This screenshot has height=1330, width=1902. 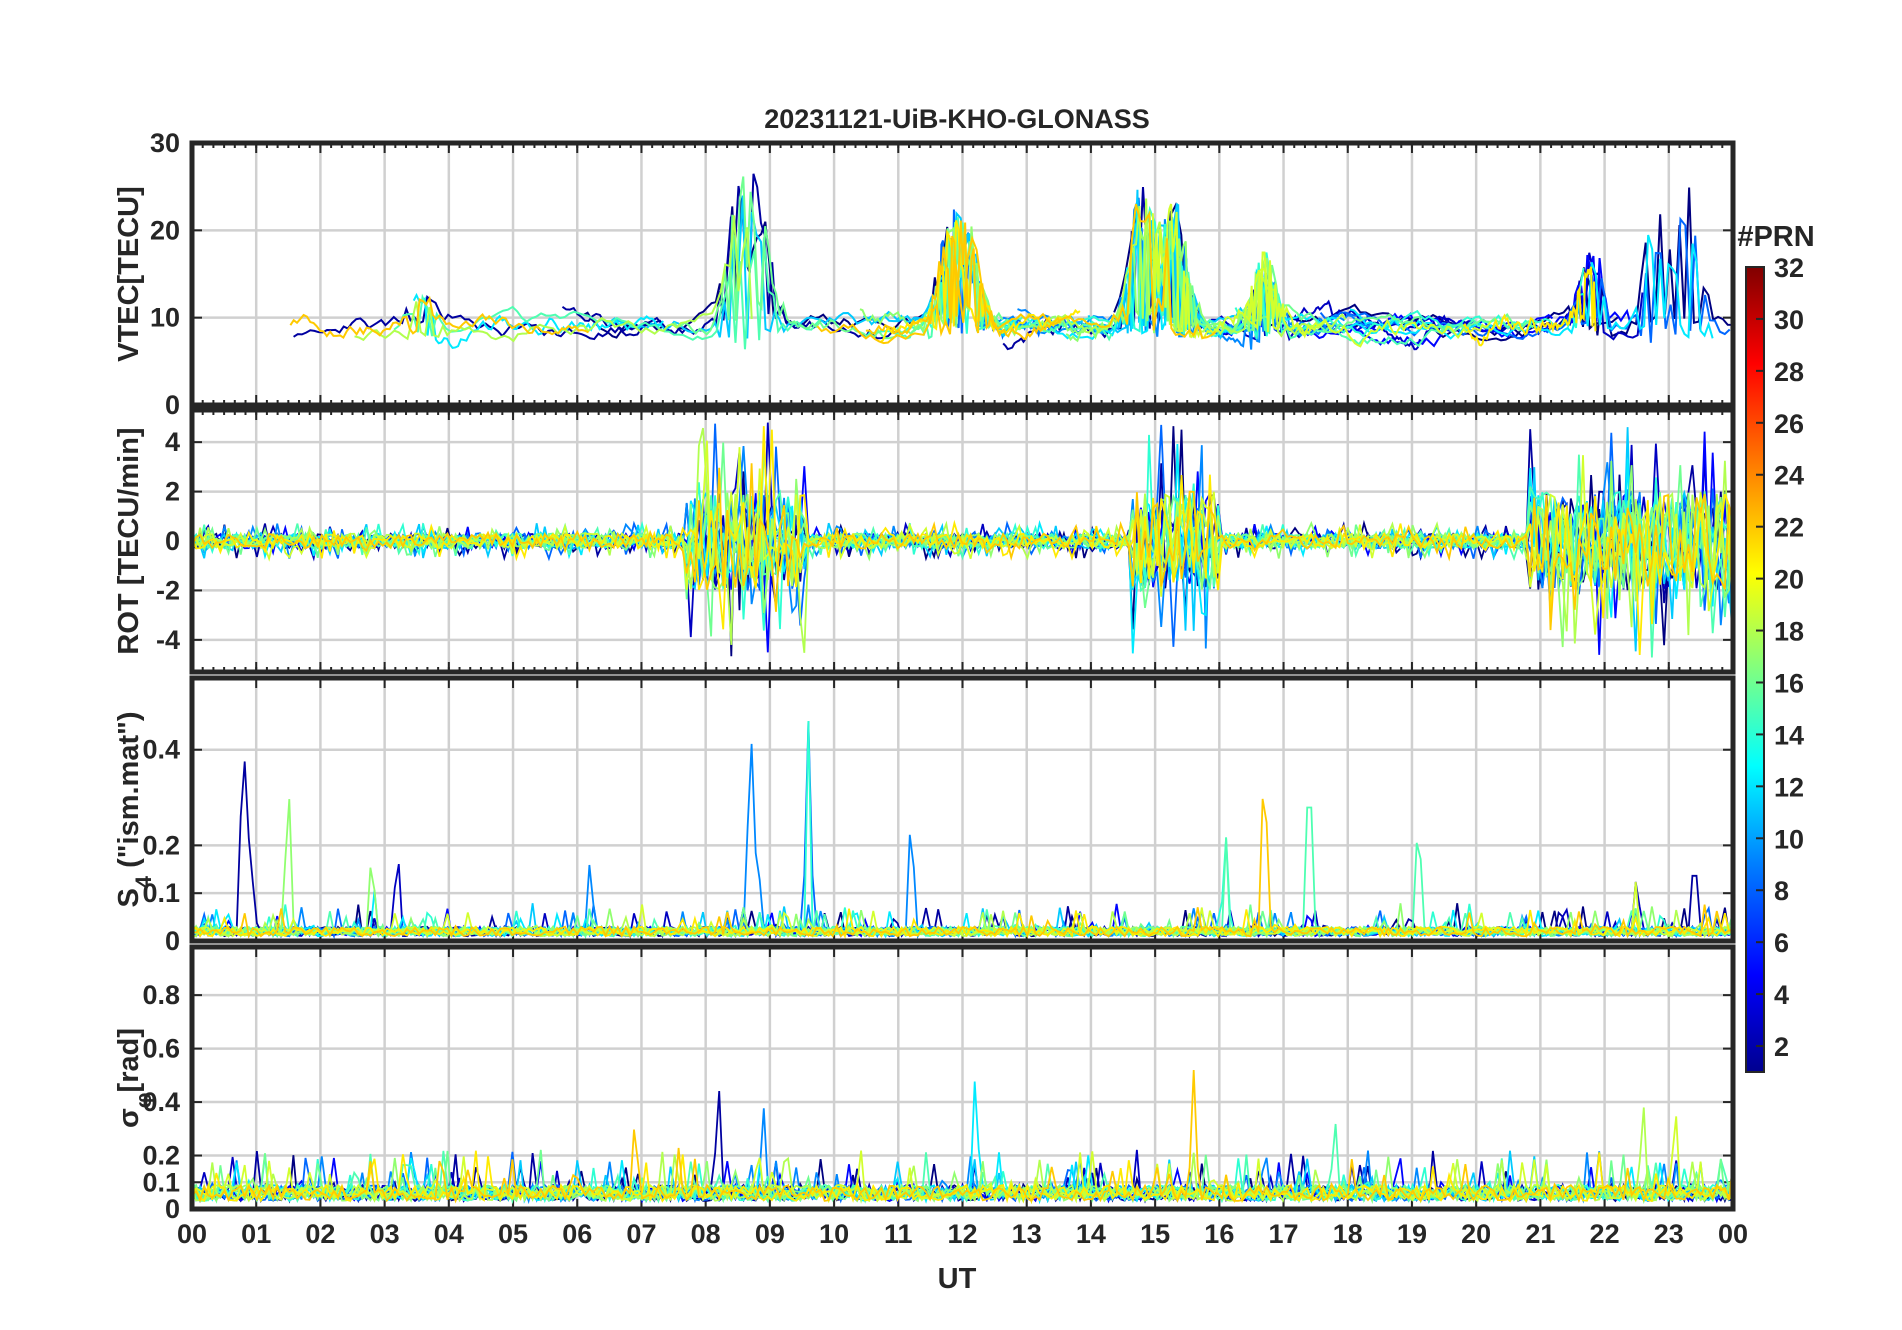 What do you see at coordinates (1789, 787) in the screenshot?
I see `colorbar-tick-label: 12` at bounding box center [1789, 787].